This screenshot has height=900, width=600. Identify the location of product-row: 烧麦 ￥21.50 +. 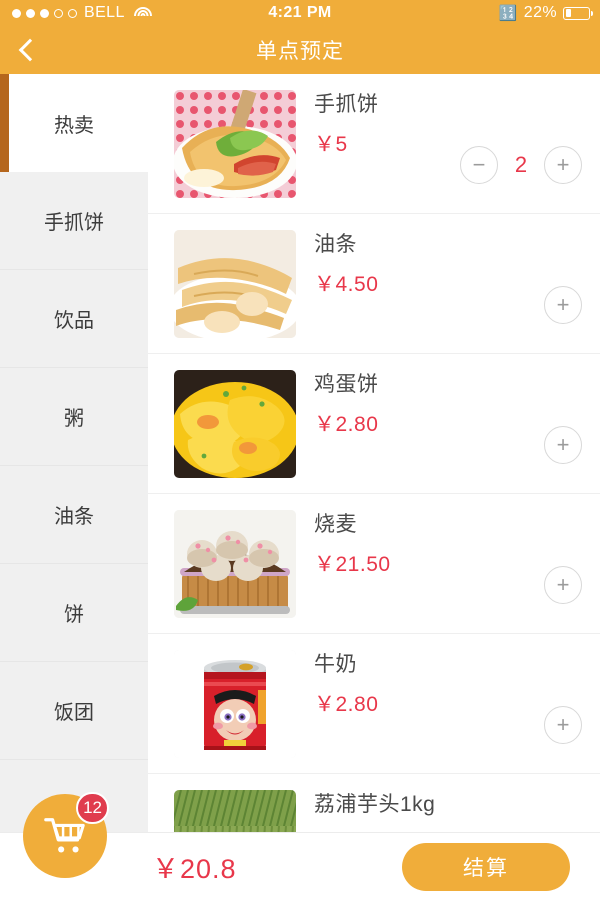
(374, 564).